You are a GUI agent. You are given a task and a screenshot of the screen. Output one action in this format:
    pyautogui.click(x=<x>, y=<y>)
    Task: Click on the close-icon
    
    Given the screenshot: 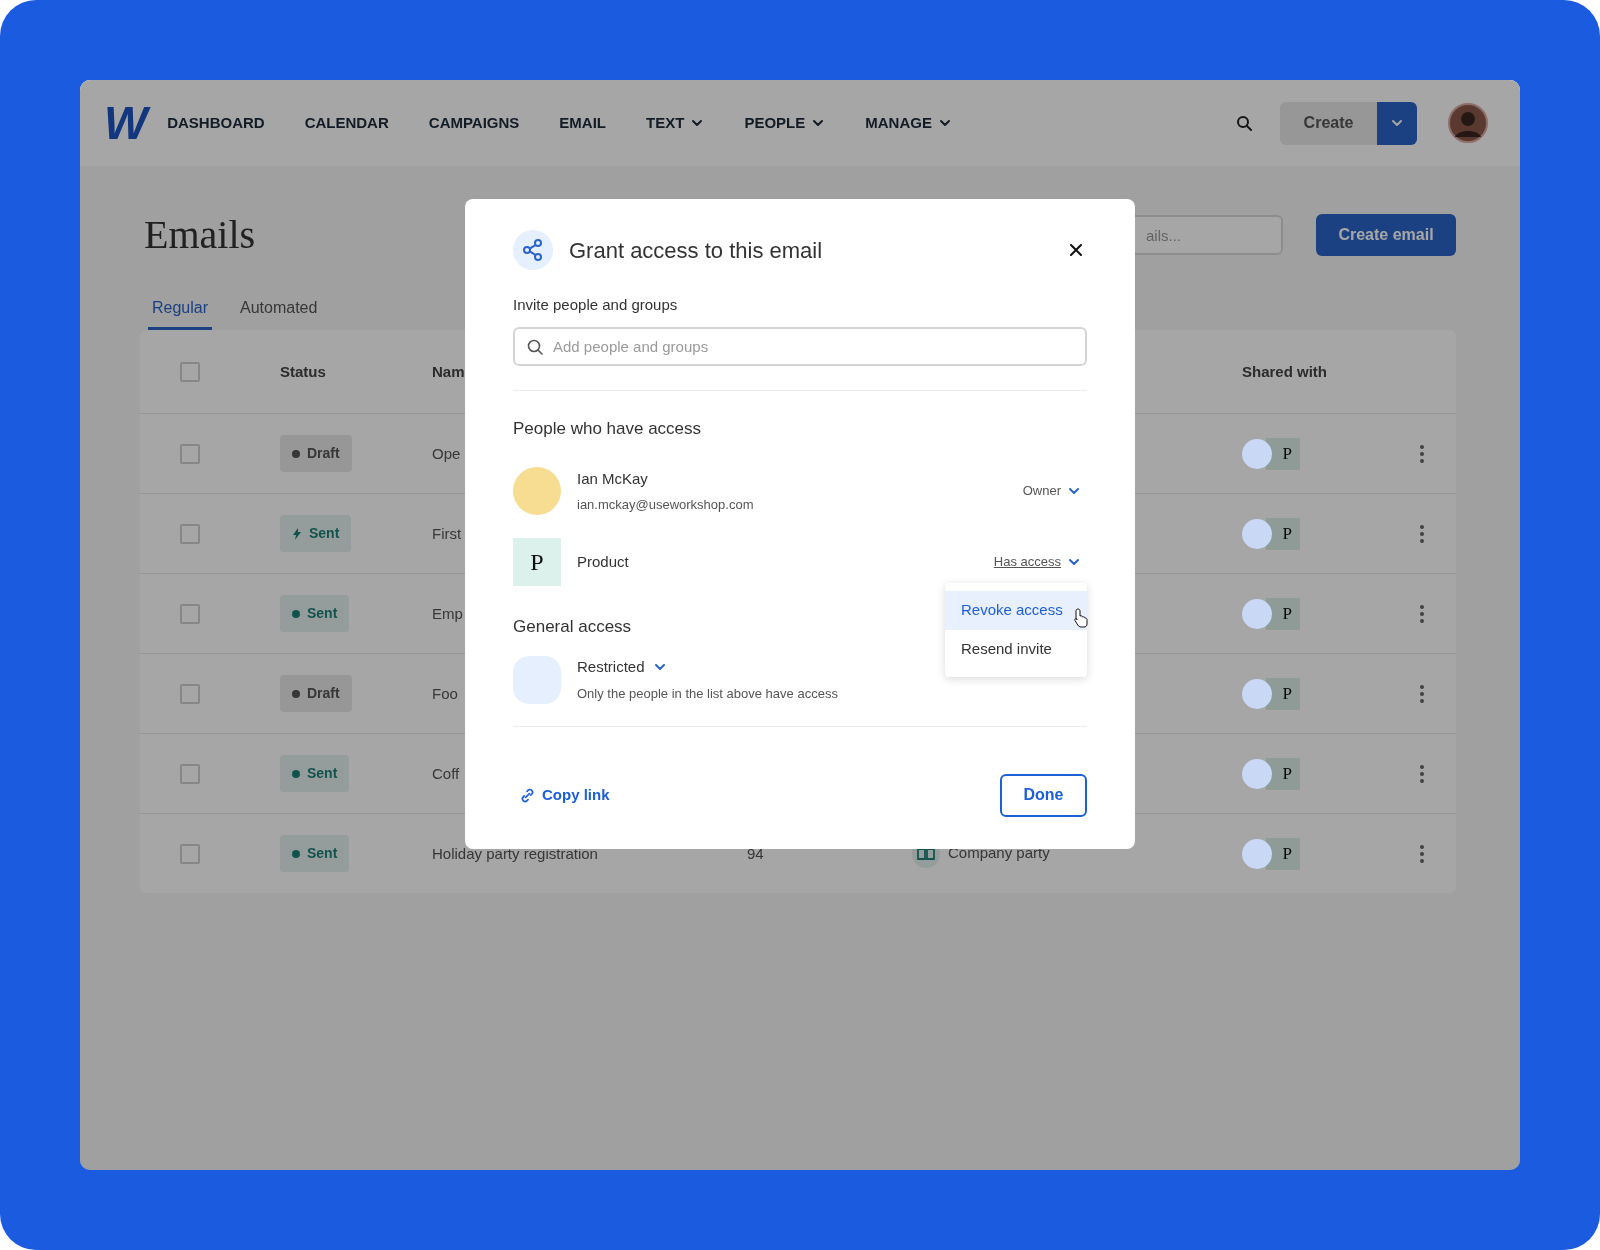 What is the action you would take?
    pyautogui.click(x=1076, y=250)
    